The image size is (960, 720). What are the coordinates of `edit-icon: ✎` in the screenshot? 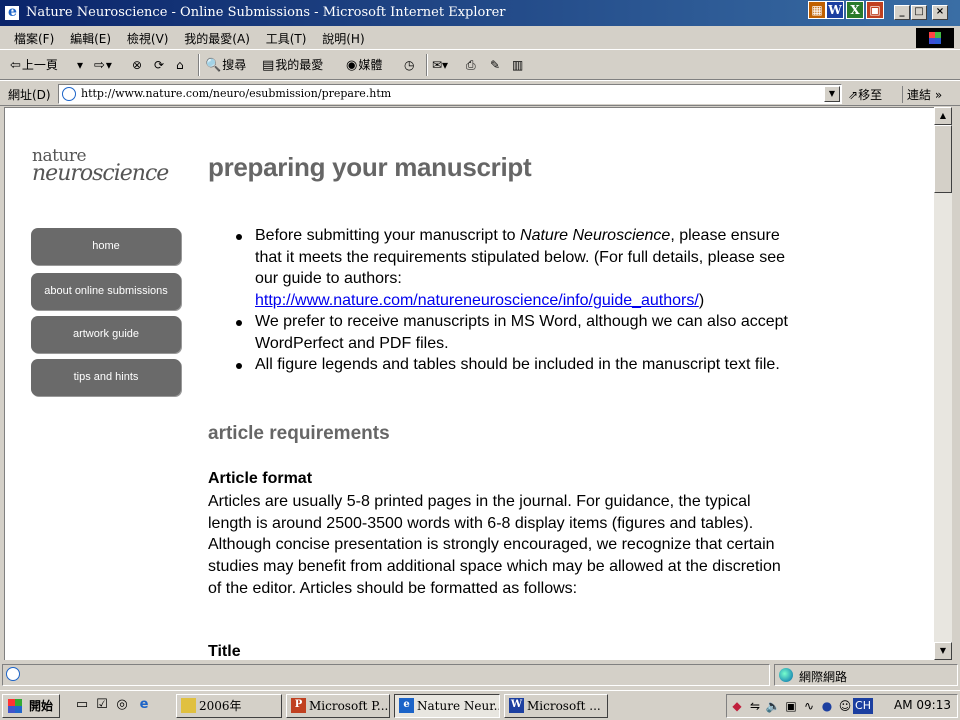 It's located at (495, 65).